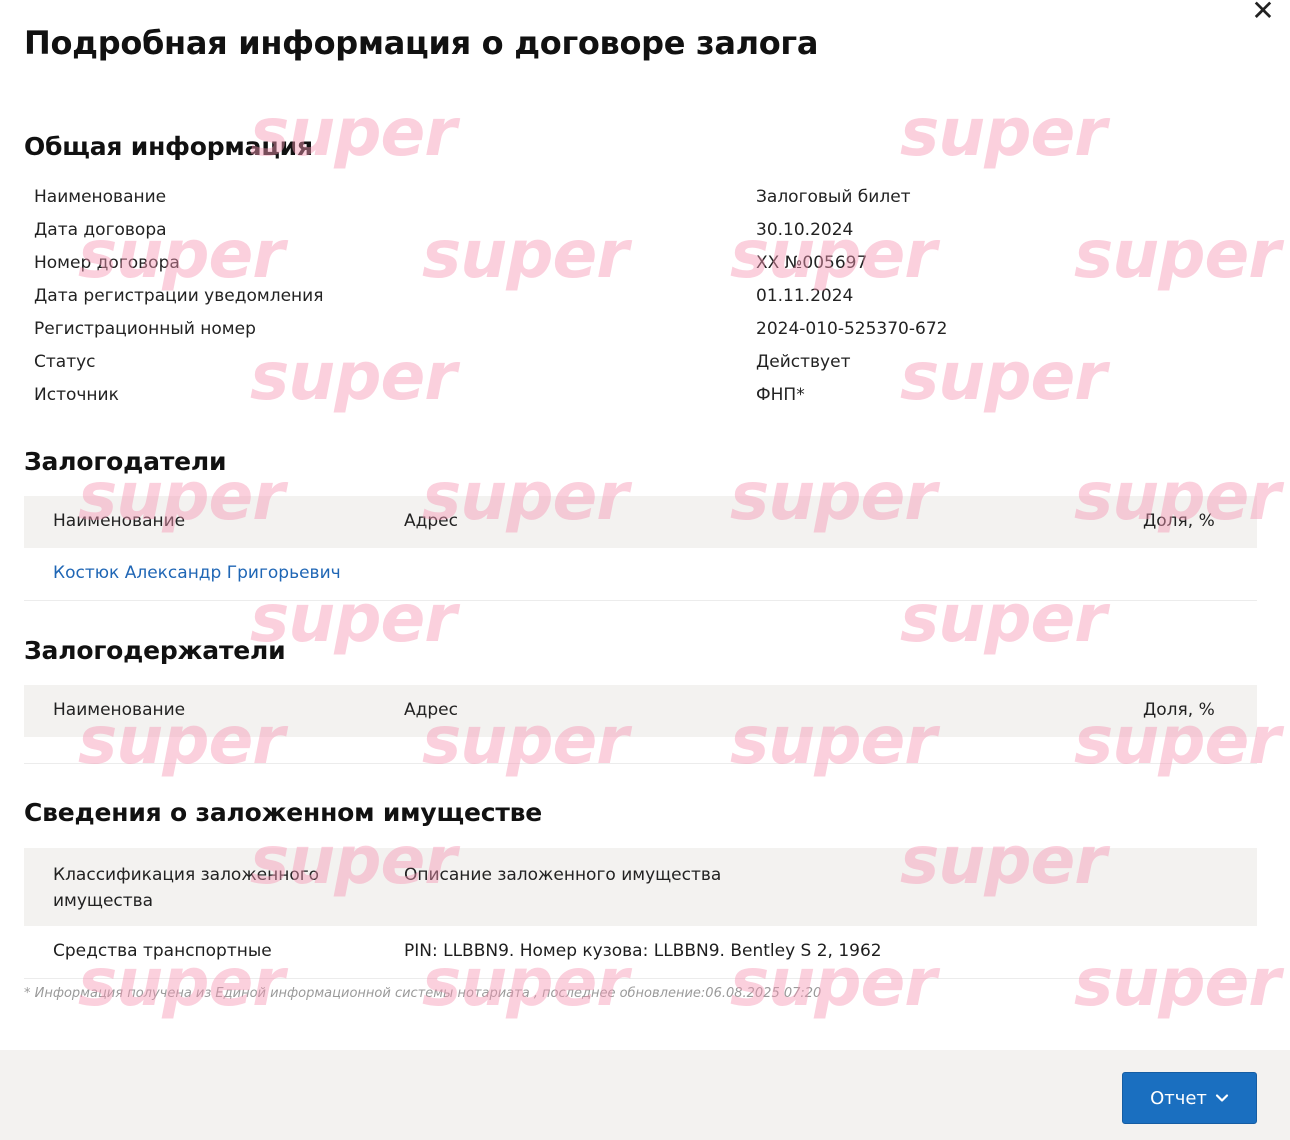 The image size is (1290, 1140). I want to click on property-title: Сведения о заложенном имуществе, so click(283, 812).